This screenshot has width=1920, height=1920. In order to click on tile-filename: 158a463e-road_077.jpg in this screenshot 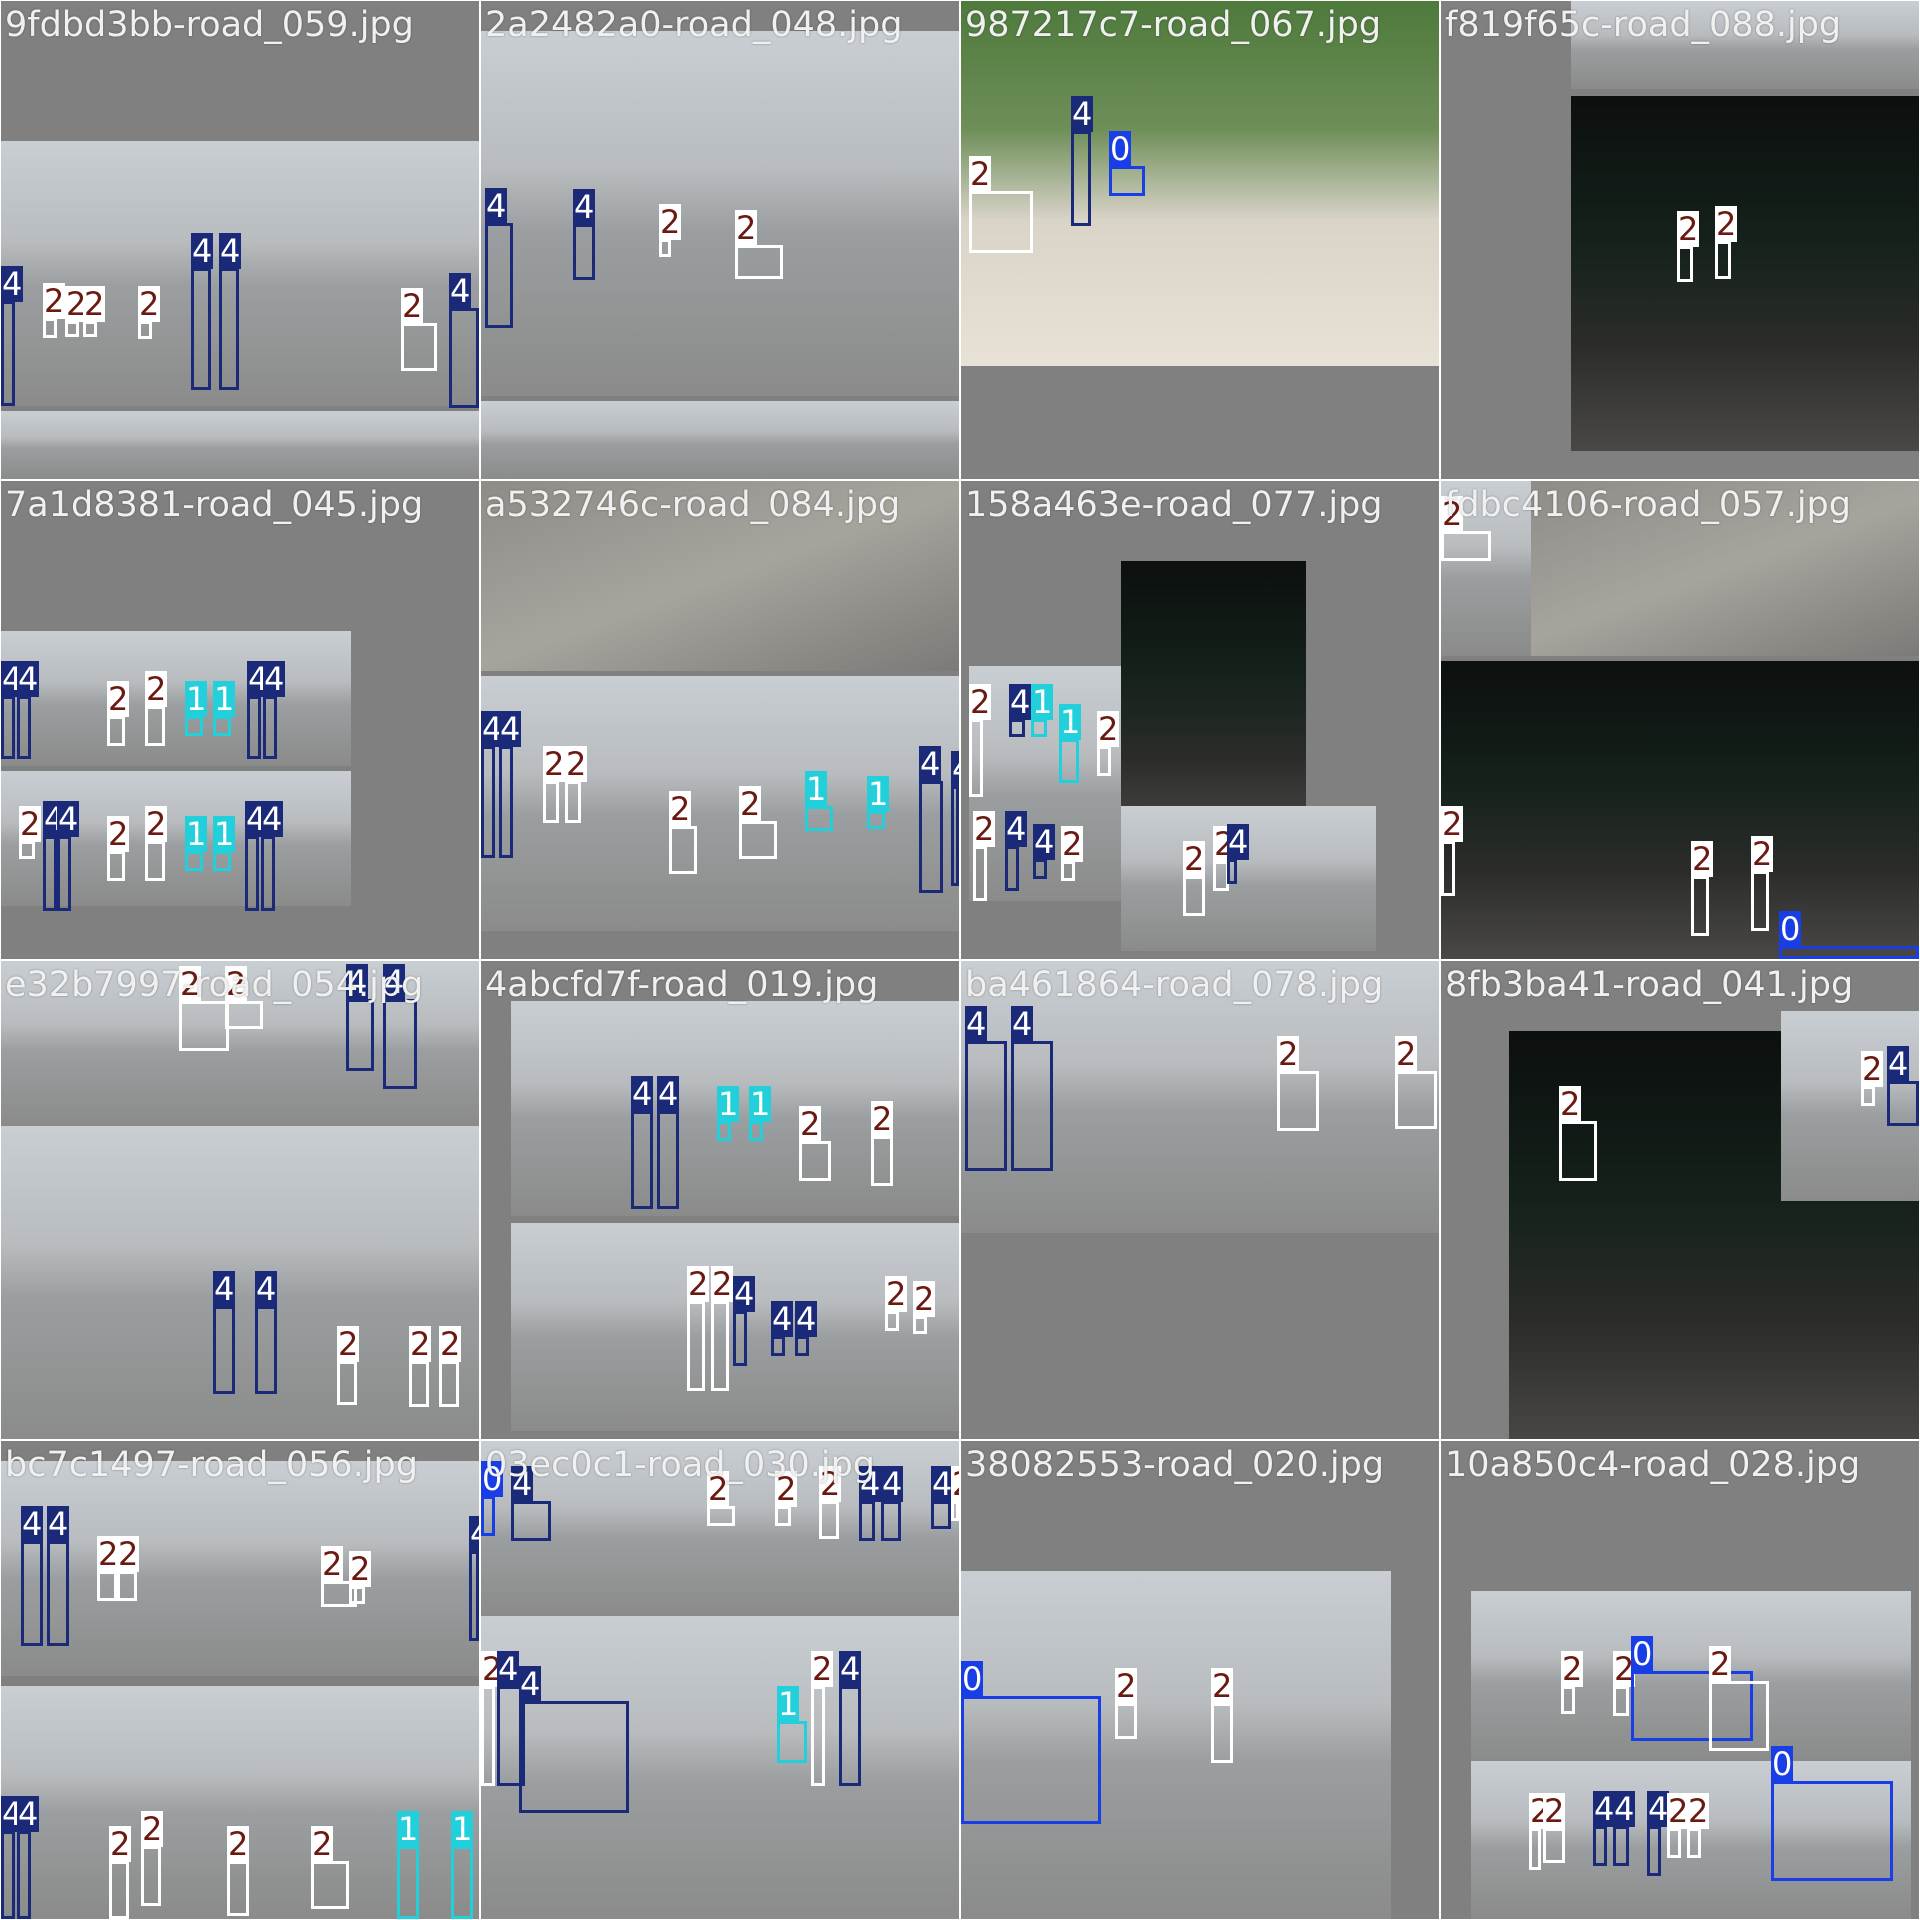, I will do `click(1174, 505)`.